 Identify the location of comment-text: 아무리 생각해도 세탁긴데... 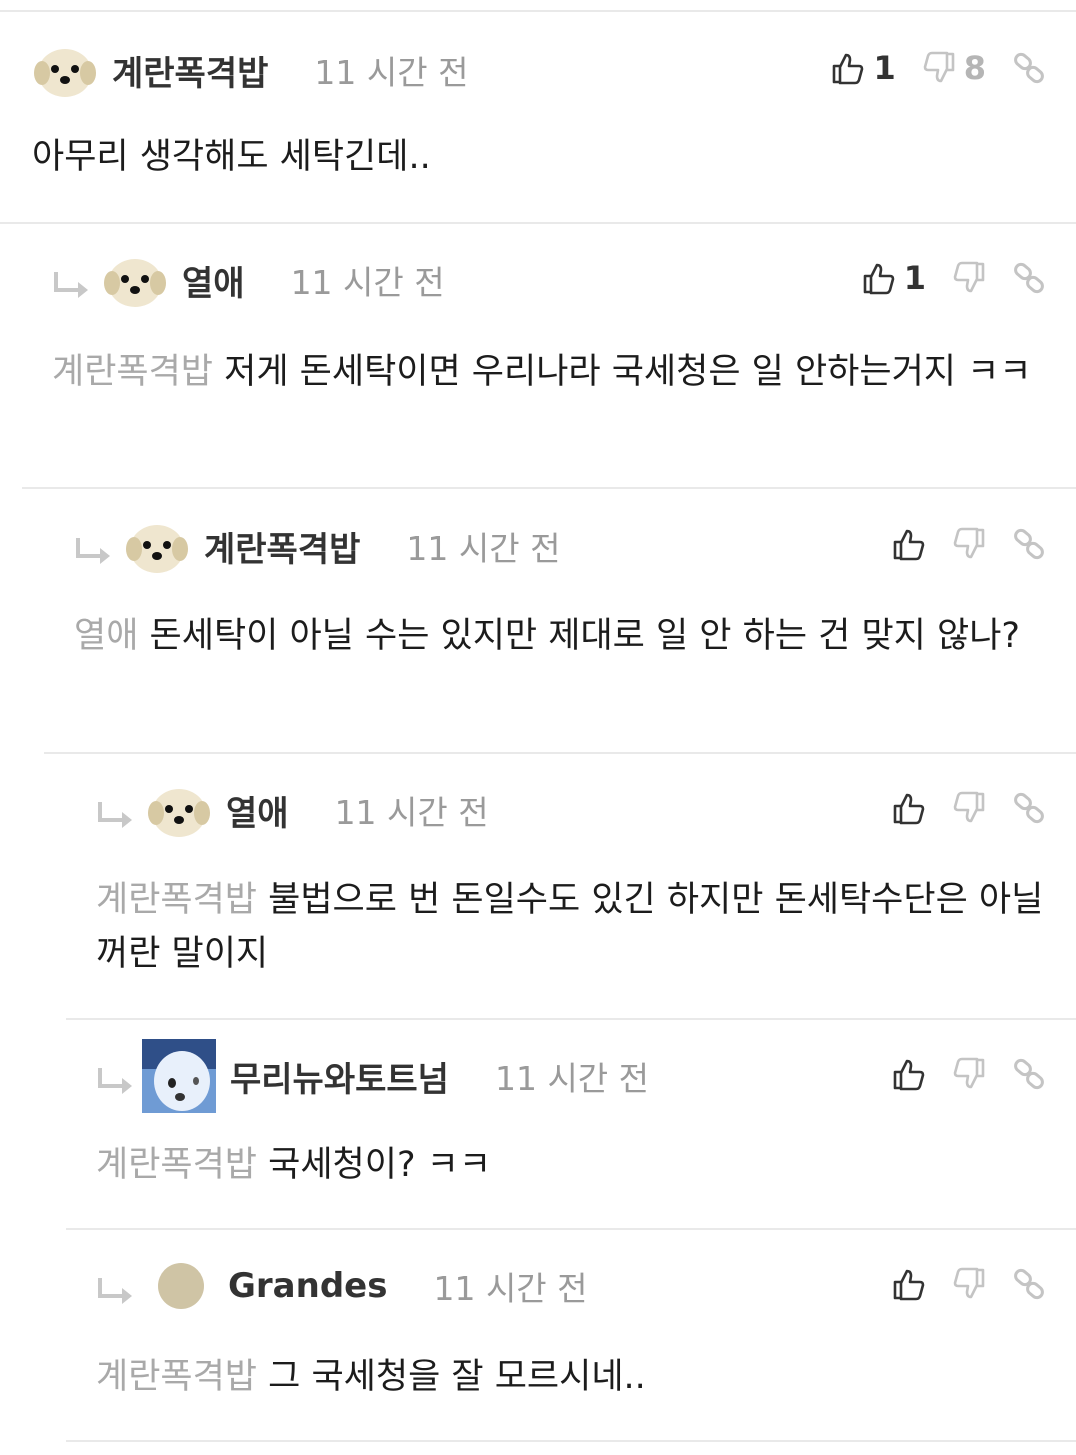
(537, 157).